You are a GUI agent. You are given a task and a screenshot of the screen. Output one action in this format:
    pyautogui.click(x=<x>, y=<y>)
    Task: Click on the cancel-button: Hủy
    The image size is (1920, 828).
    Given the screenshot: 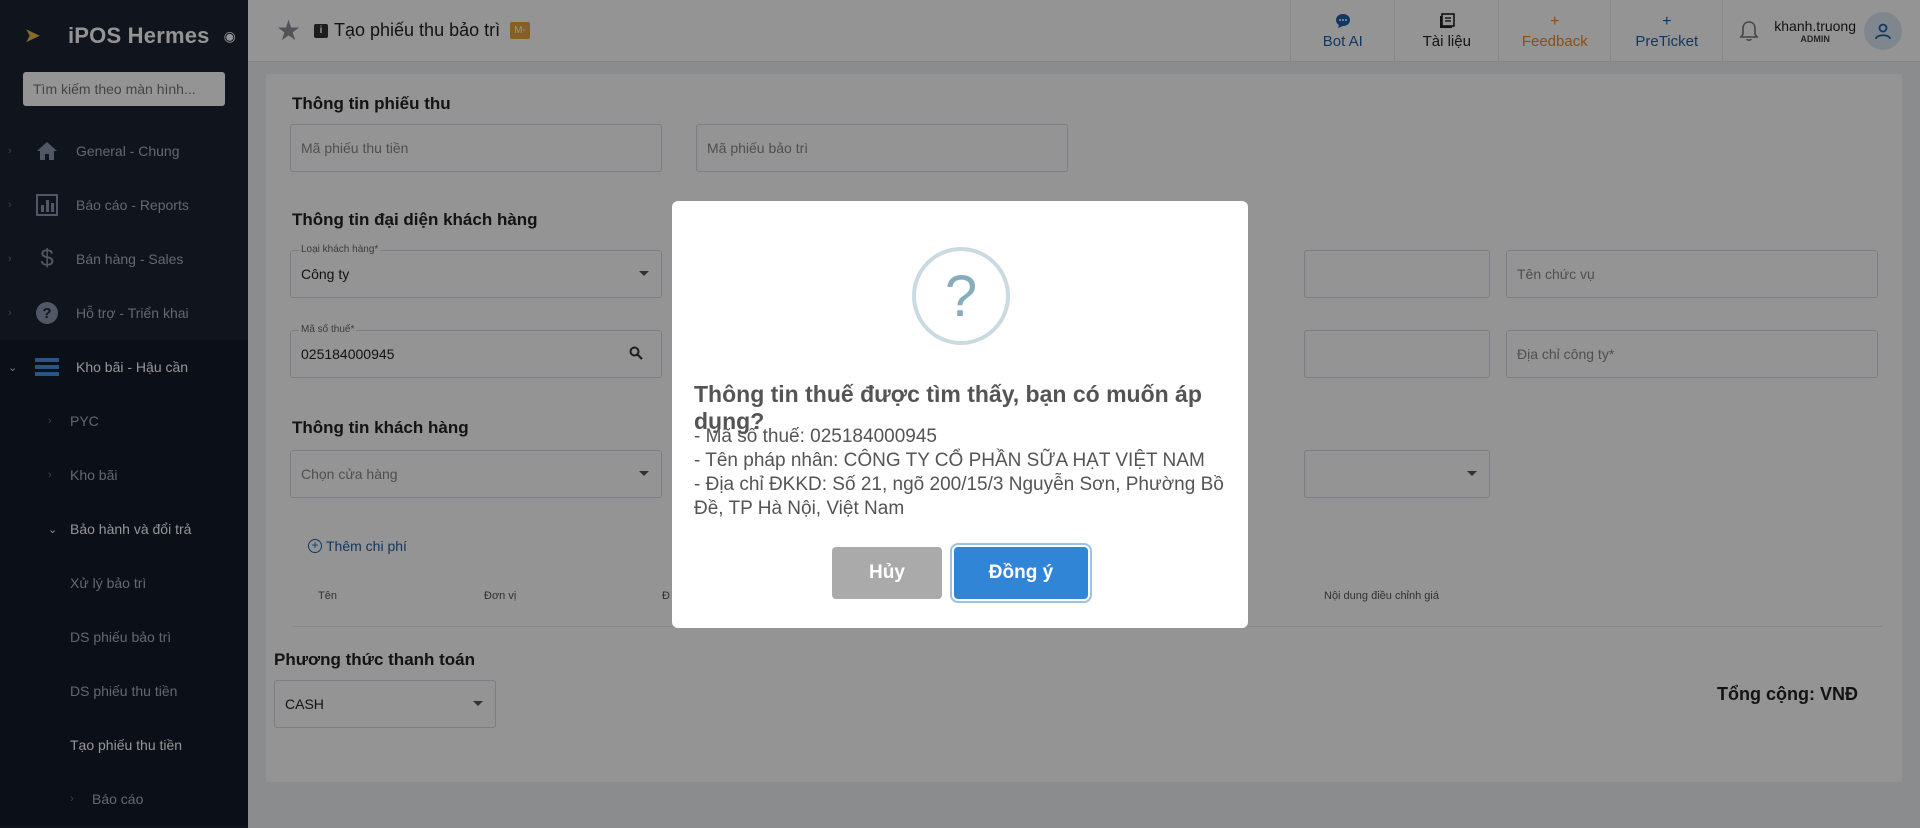 What is the action you would take?
    pyautogui.click(x=887, y=573)
    